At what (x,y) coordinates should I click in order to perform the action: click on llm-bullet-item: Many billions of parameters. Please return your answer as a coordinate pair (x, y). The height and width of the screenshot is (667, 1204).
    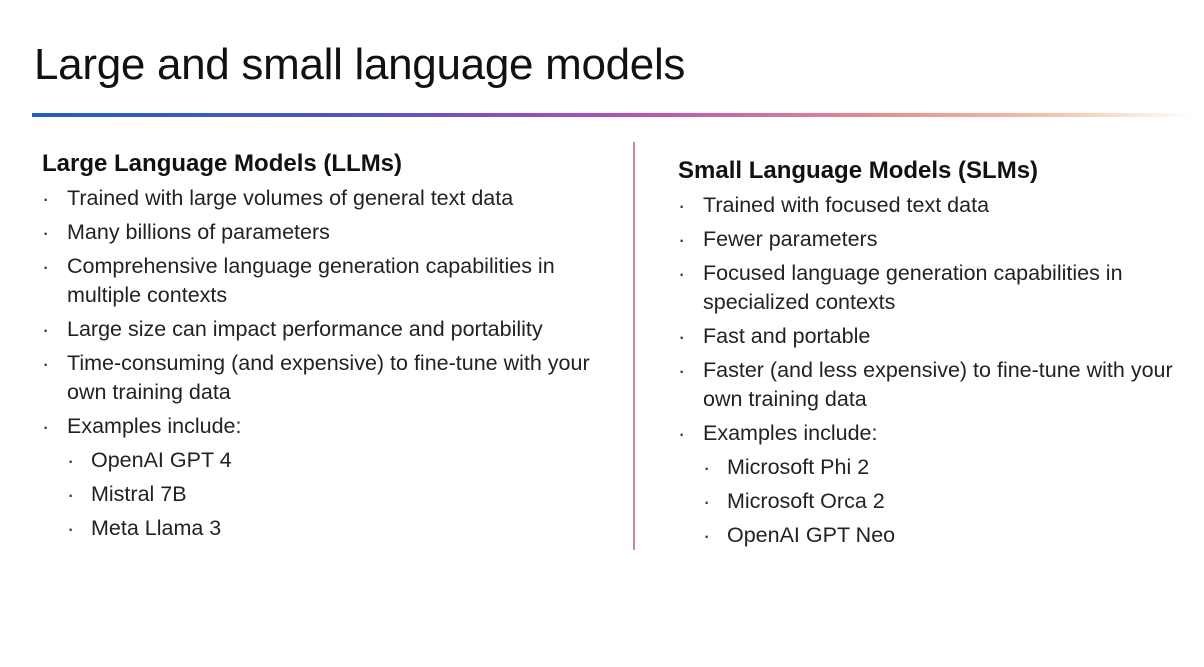
    Looking at the image, I should click on (322, 232).